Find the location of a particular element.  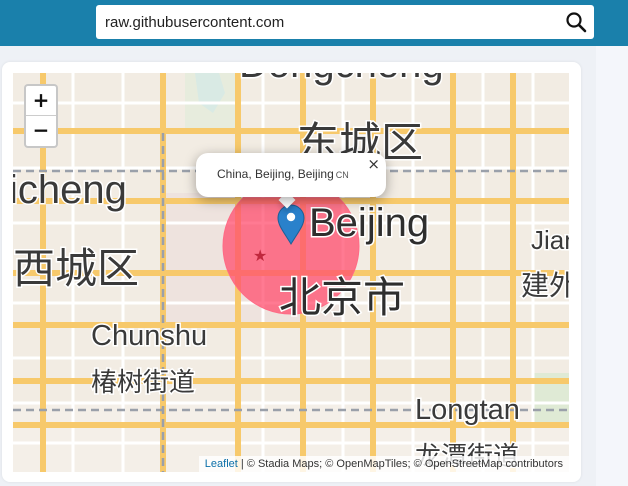

search-icon is located at coordinates (576, 22).